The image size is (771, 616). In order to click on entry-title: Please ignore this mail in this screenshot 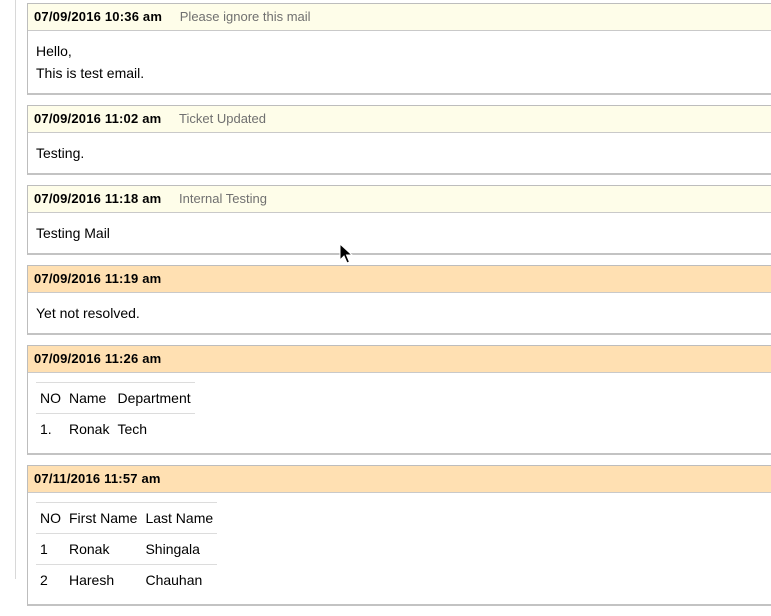, I will do `click(245, 16)`.